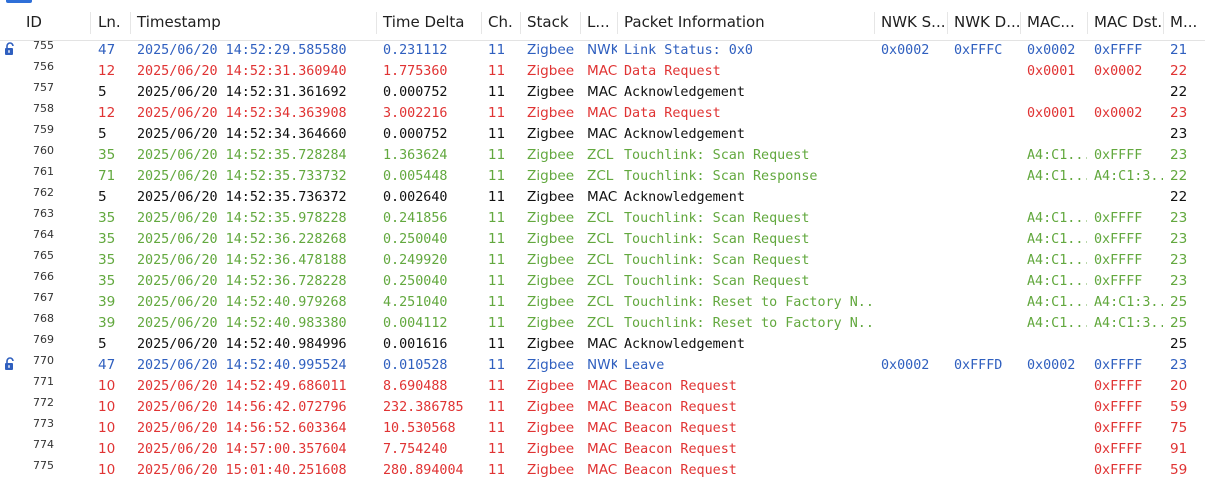  Describe the element at coordinates (1051, 365) in the screenshot. I see `cell-mac-src: 0x0002` at that location.